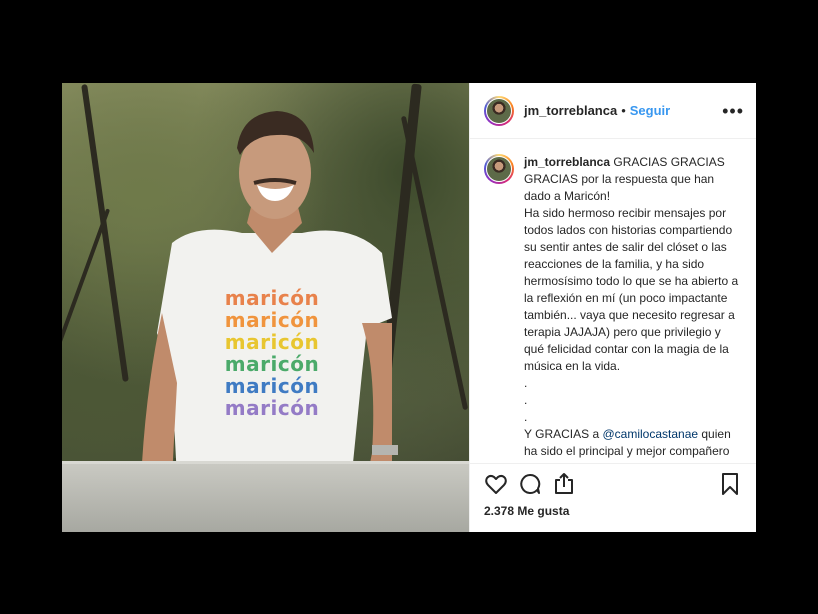 This screenshot has width=818, height=614. Describe the element at coordinates (265, 496) in the screenshot. I see `stone-wall` at that location.